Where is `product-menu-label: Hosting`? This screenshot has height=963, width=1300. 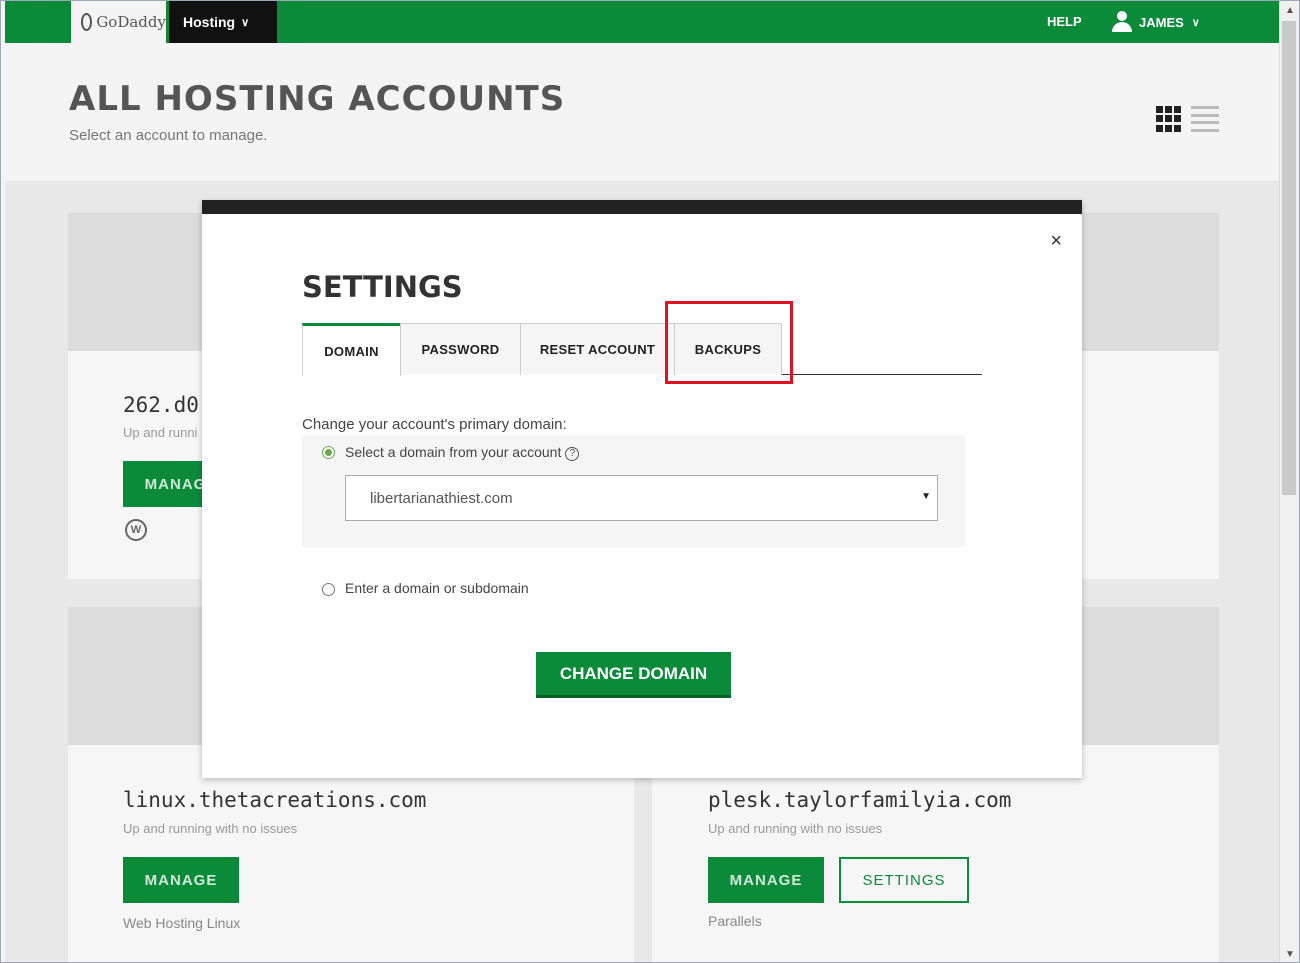 product-menu-label: Hosting is located at coordinates (209, 22).